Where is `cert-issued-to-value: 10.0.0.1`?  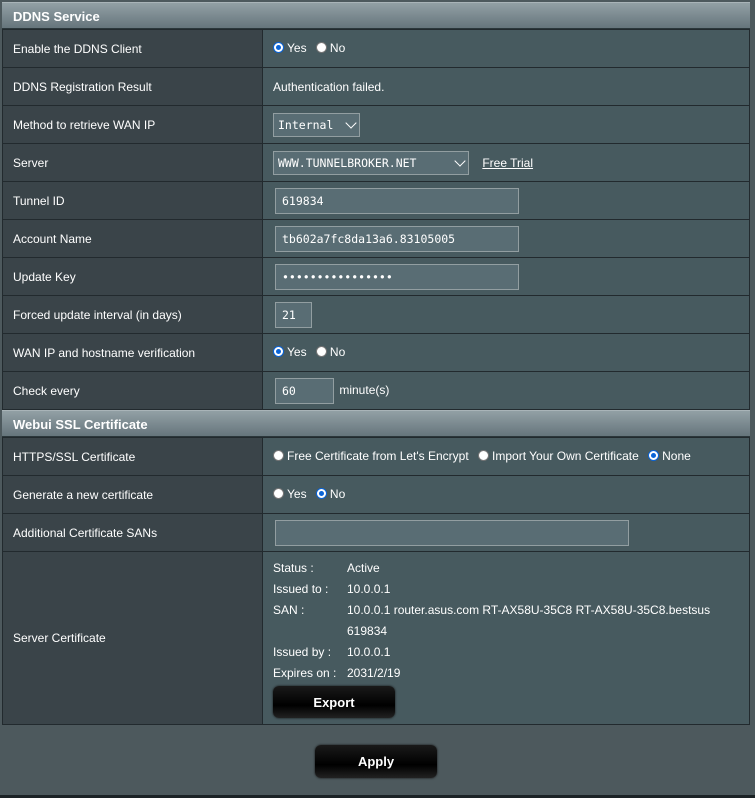 cert-issued-to-value: 10.0.0.1 is located at coordinates (369, 589).